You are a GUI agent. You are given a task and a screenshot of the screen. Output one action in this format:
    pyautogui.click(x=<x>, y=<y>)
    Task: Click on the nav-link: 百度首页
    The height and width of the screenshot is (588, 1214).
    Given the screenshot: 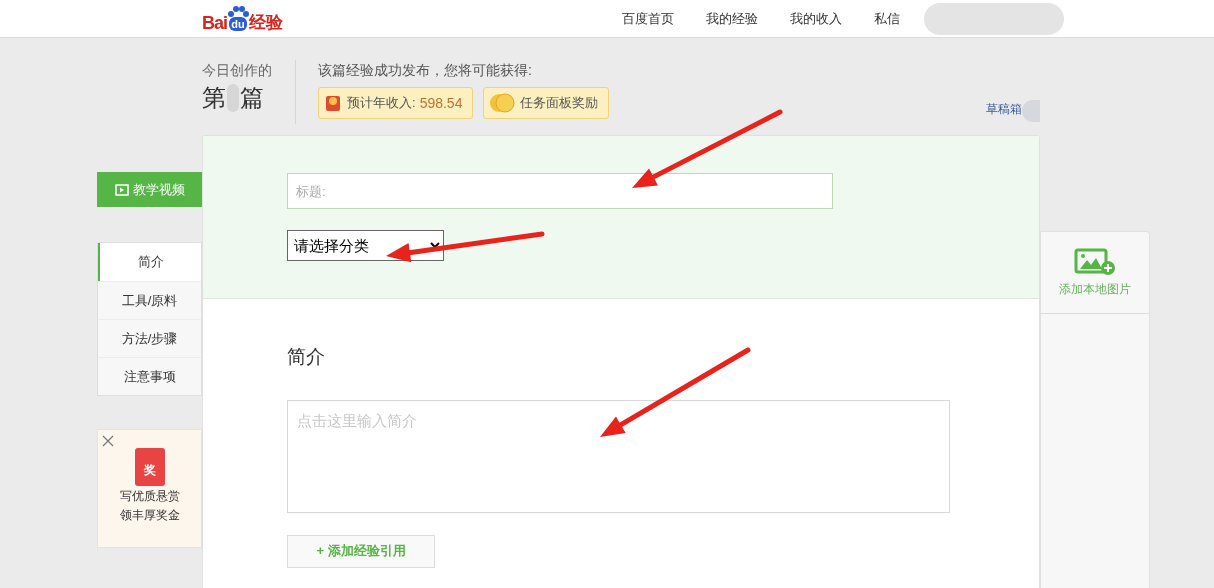 What is the action you would take?
    pyautogui.click(x=648, y=18)
    